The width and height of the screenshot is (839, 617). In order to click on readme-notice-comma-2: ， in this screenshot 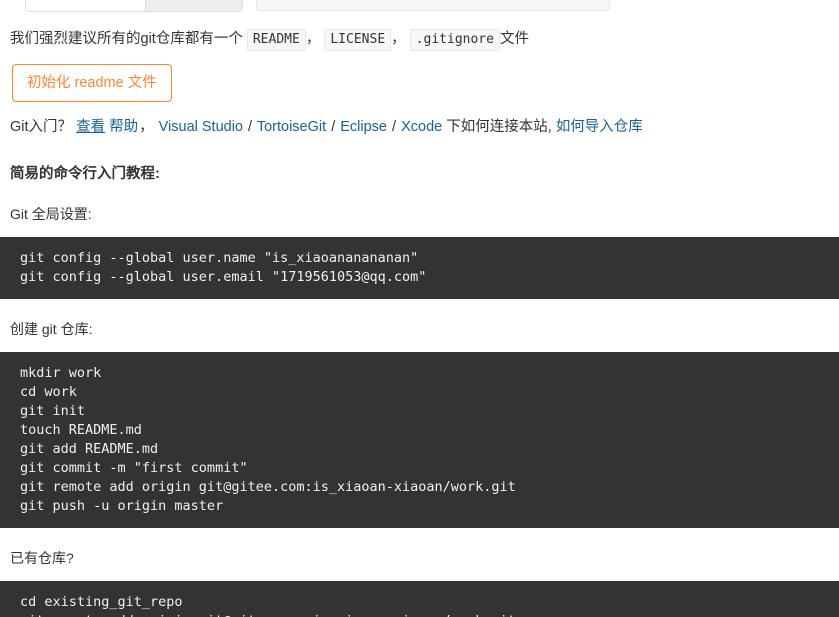, I will do `click(398, 39)`.